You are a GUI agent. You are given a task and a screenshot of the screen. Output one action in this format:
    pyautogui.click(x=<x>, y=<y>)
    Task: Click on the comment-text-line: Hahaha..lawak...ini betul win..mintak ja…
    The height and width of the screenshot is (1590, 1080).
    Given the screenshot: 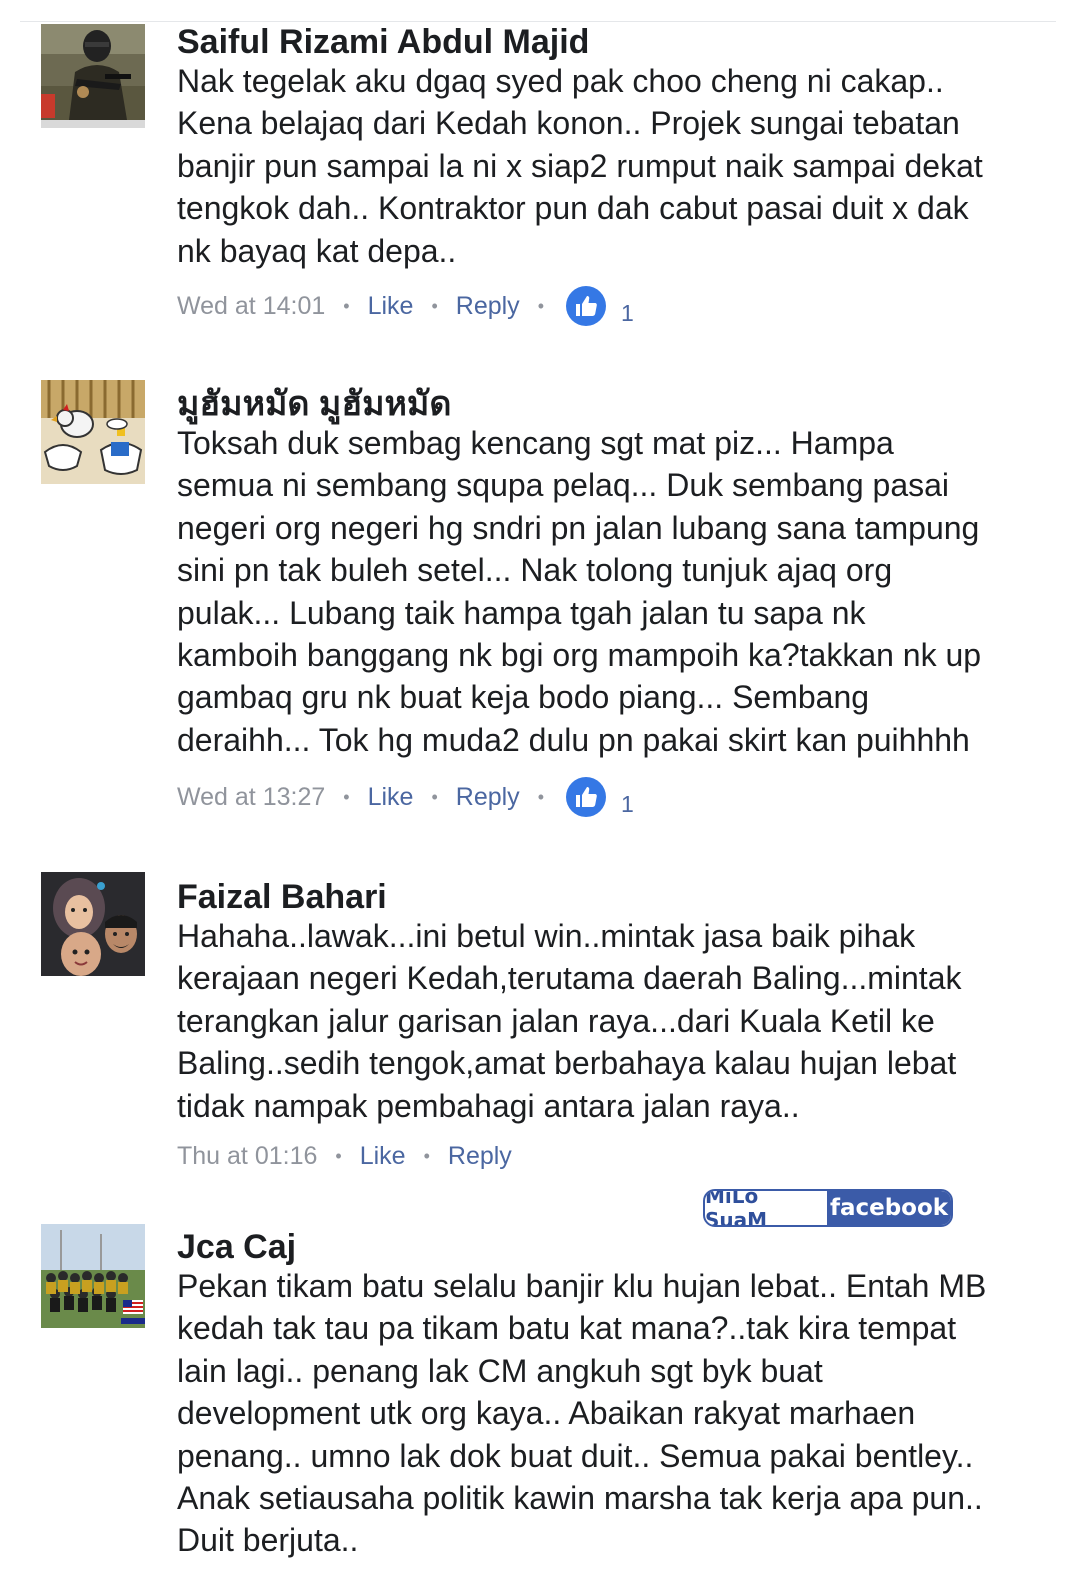 What is the action you would take?
    pyautogui.click(x=546, y=936)
    